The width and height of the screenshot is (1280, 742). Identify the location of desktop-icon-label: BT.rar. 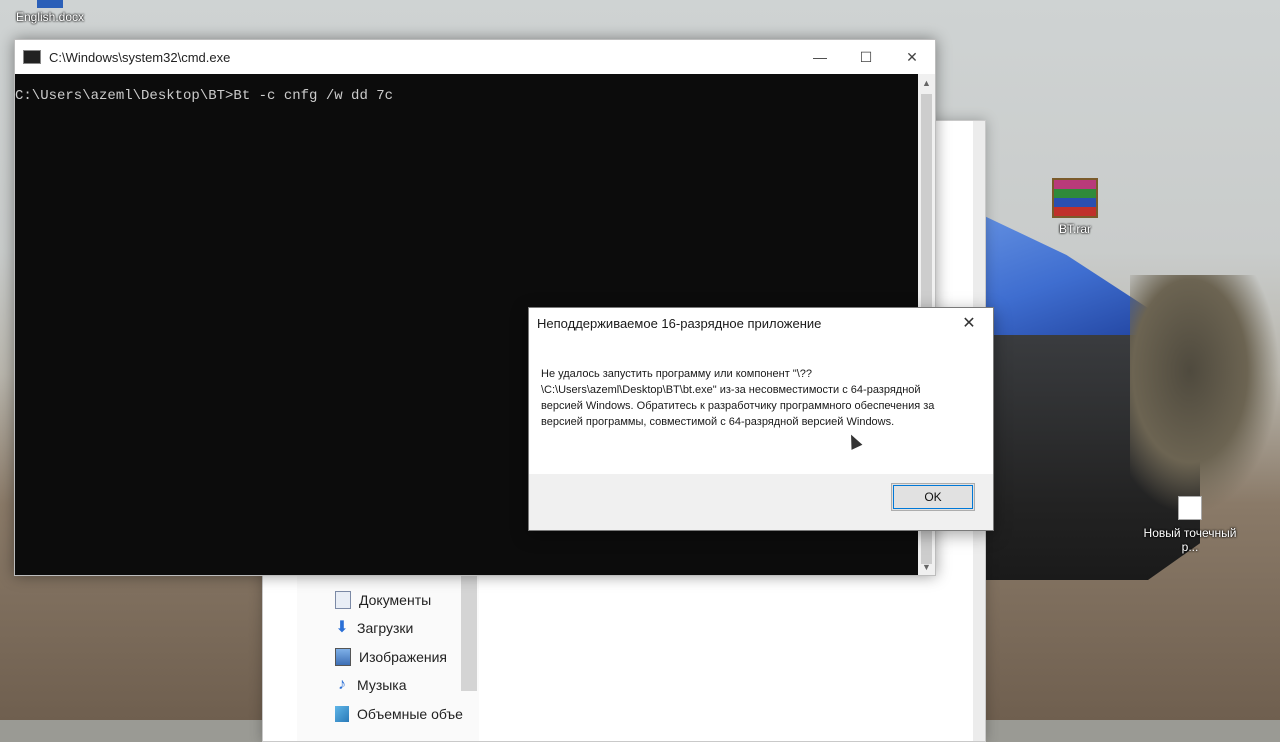
(1074, 229).